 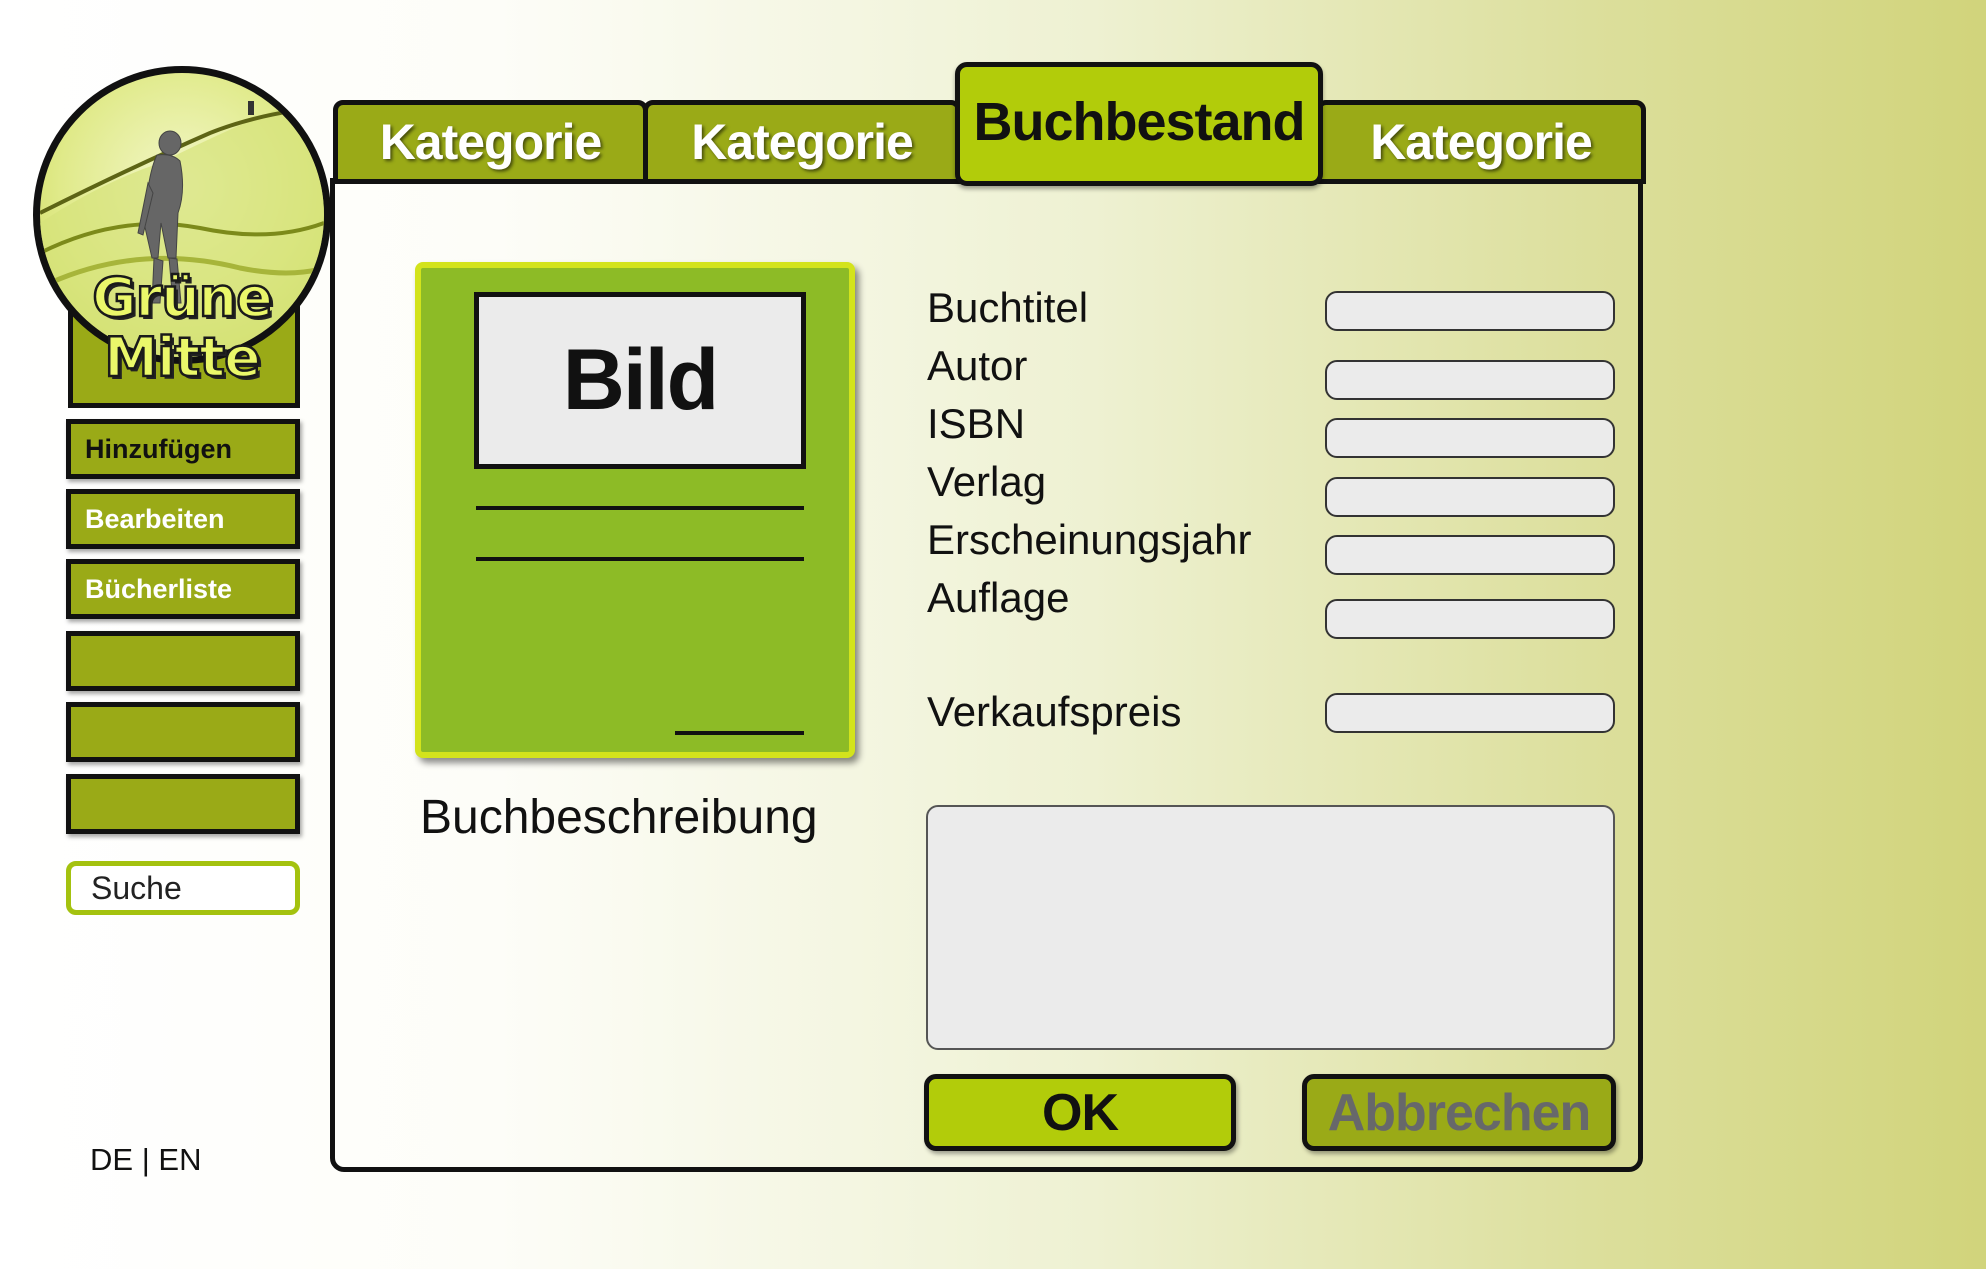 What do you see at coordinates (111, 1159) in the screenshot?
I see `language-de-link: DE` at bounding box center [111, 1159].